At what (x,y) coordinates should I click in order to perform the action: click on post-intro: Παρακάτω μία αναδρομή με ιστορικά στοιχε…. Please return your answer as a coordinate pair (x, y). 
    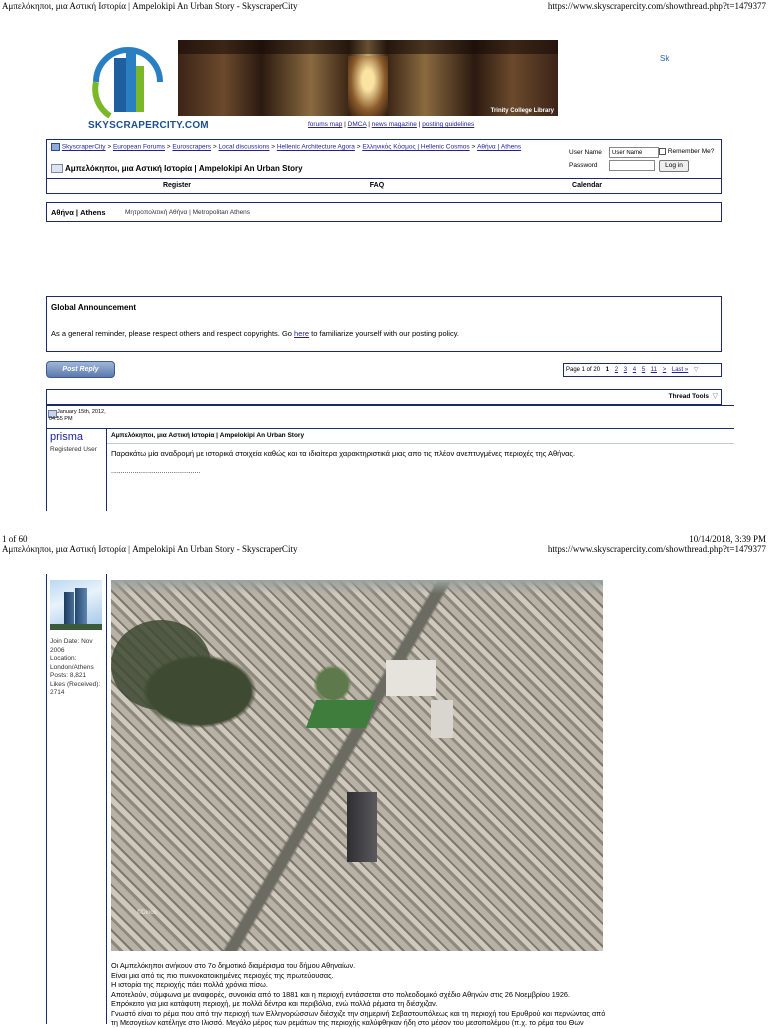
    Looking at the image, I should click on (343, 453).